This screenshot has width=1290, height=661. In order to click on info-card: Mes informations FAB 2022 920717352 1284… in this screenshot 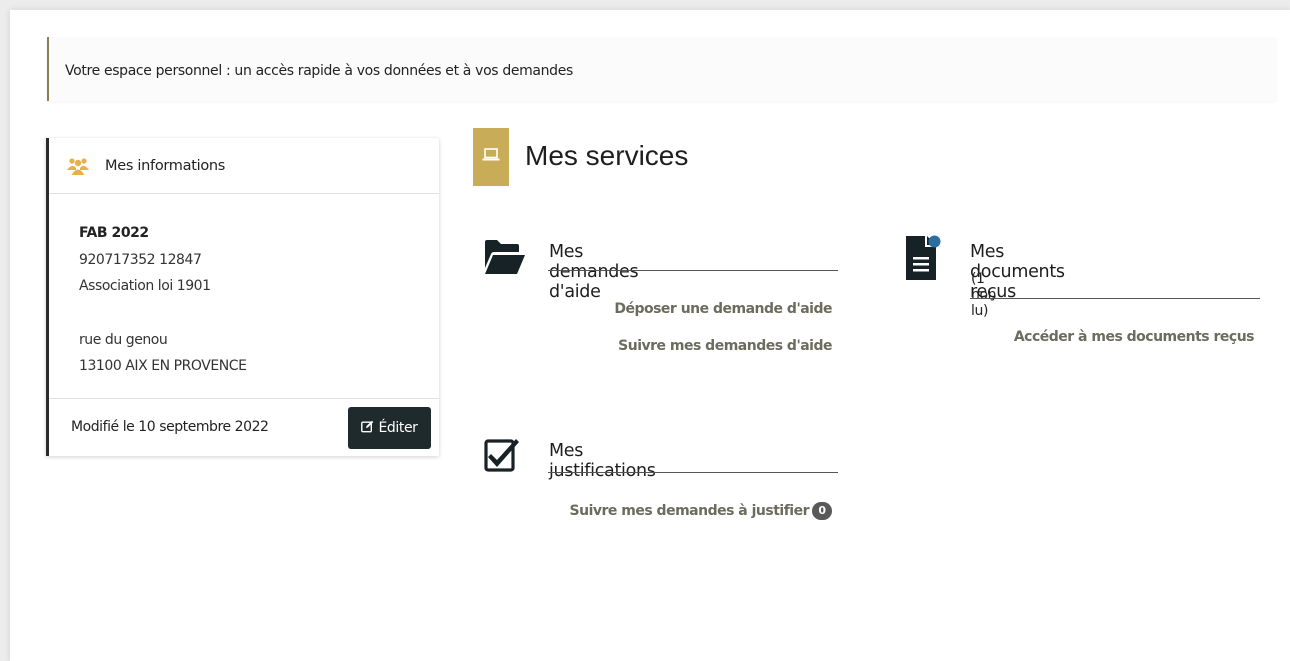, I will do `click(242, 297)`.